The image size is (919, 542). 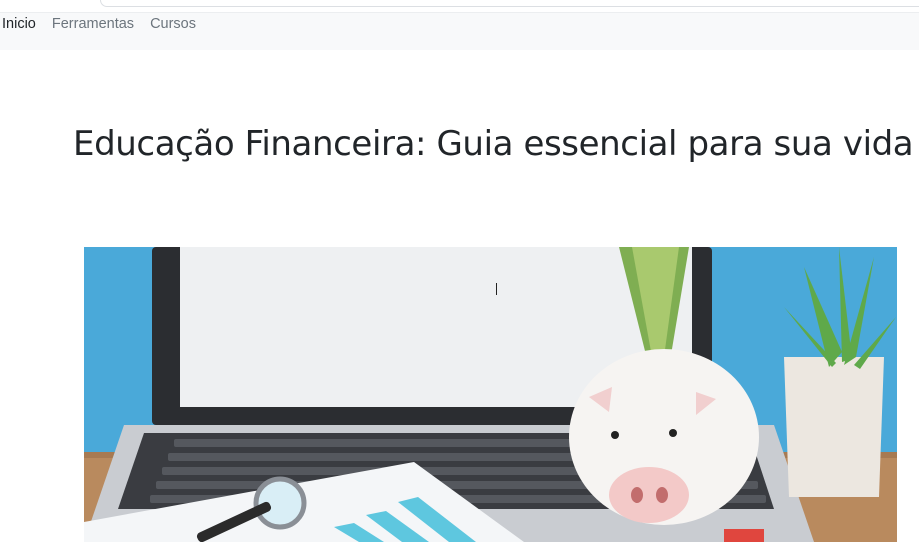 What do you see at coordinates (509, 3) in the screenshot?
I see `browser-frame-edge` at bounding box center [509, 3].